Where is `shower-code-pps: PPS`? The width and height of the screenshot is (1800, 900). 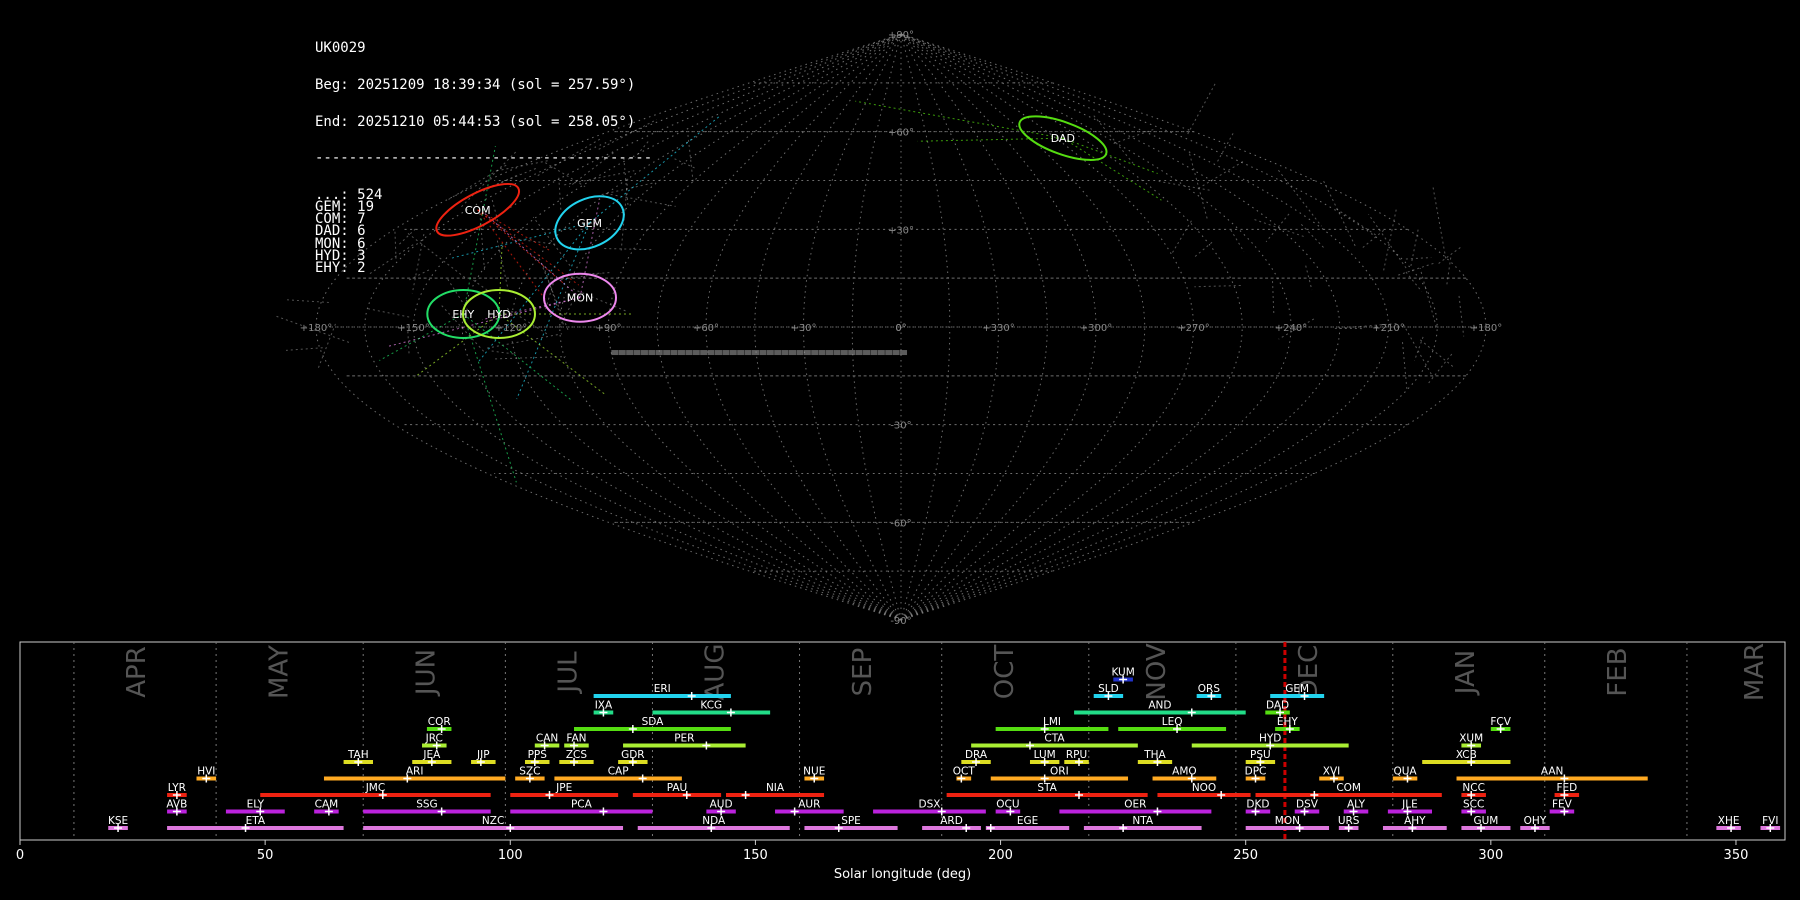 shower-code-pps: PPS is located at coordinates (538, 755).